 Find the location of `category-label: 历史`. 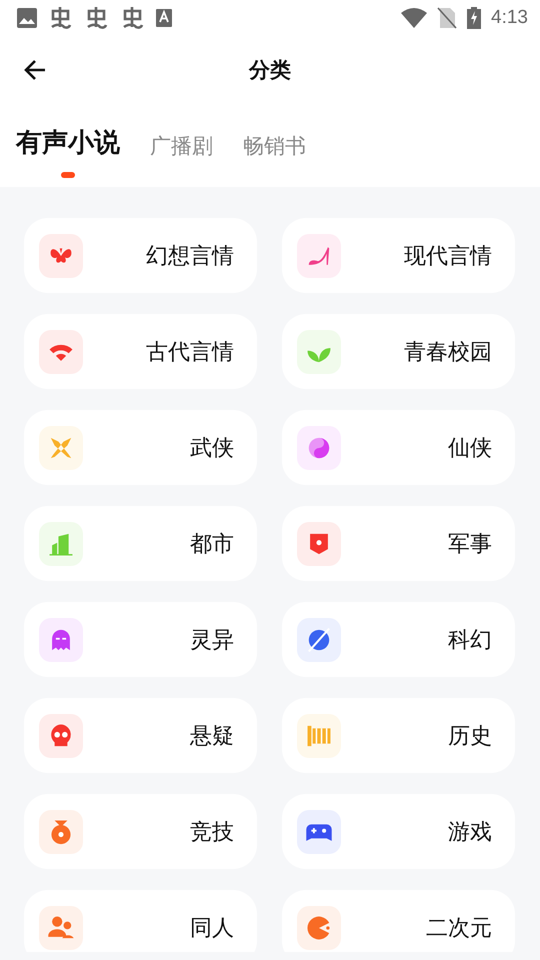

category-label: 历史 is located at coordinates (470, 736).